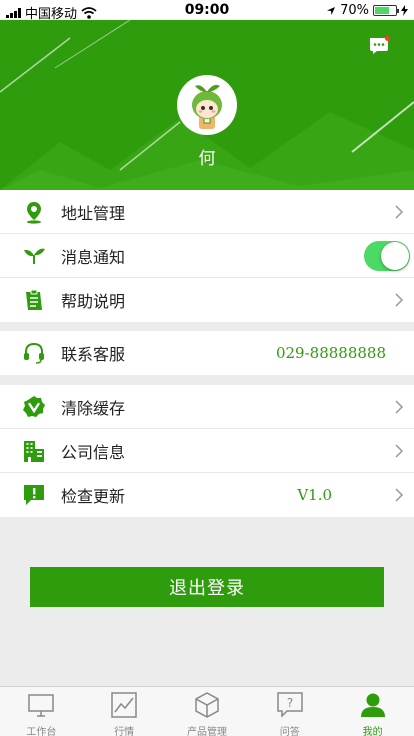 Image resolution: width=414 pixels, height=736 pixels. I want to click on company-info-row: 公司信息, so click(207, 451).